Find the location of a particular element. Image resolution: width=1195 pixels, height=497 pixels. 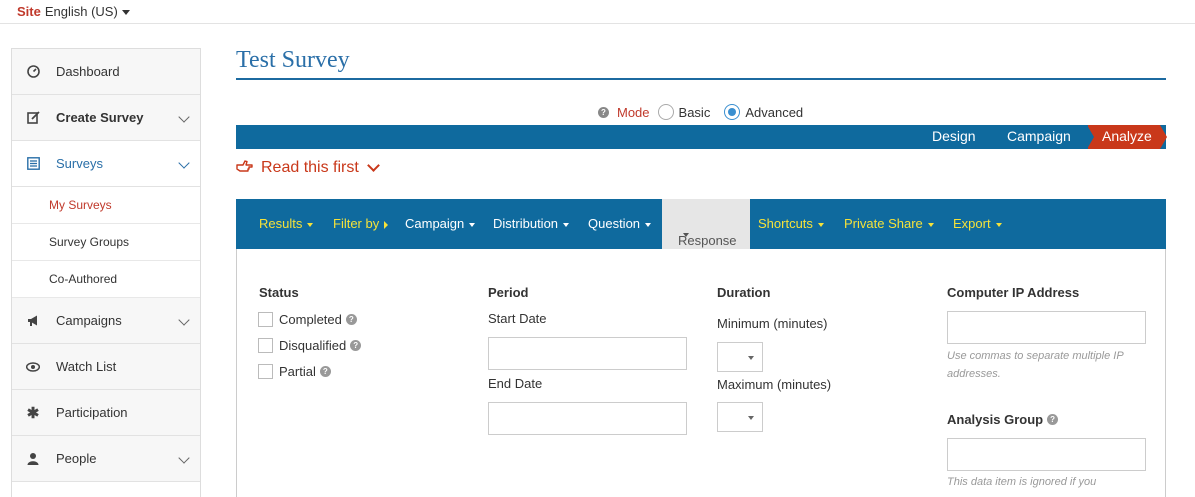

mode-advanced-radio is located at coordinates (732, 112).